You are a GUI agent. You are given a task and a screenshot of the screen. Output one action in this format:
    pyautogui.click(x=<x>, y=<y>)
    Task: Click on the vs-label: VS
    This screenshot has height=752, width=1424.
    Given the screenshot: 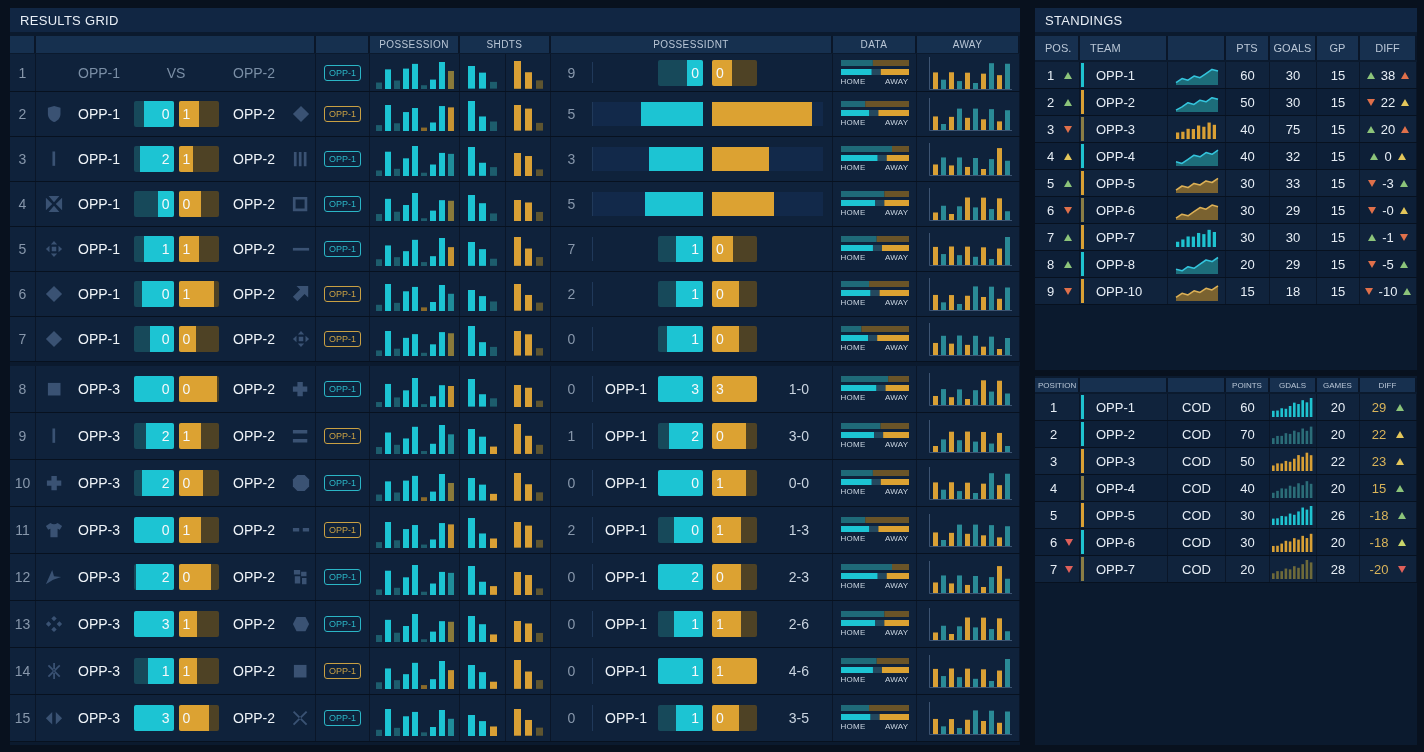 What is the action you would take?
    pyautogui.click(x=176, y=72)
    